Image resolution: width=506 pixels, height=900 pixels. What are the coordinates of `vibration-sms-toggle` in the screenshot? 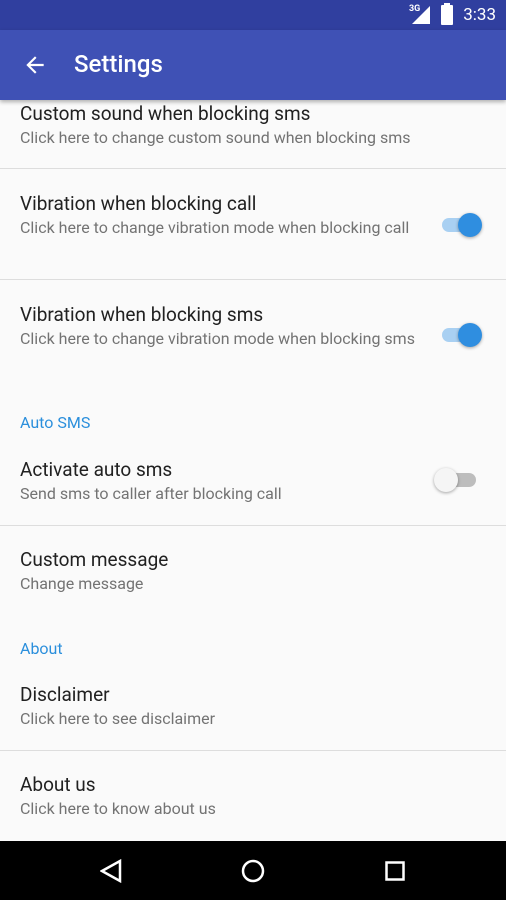 It's located at (461, 335).